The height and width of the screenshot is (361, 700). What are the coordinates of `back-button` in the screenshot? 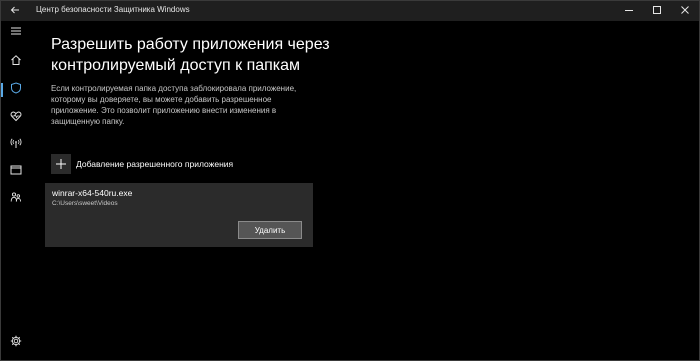 It's located at (15, 11).